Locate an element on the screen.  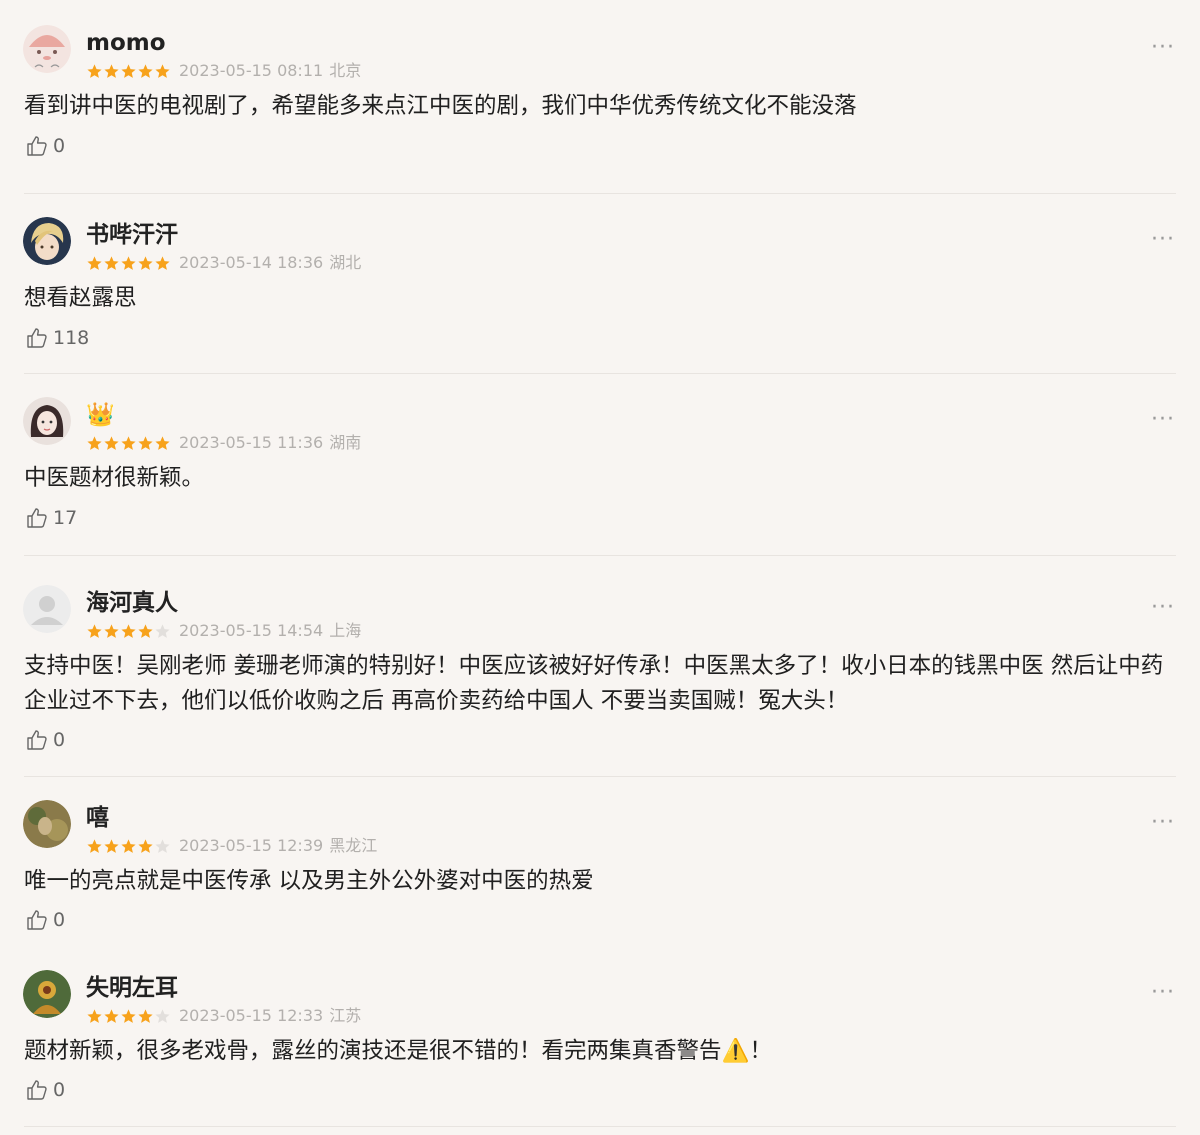
username: 失明左耳 is located at coordinates (132, 988).